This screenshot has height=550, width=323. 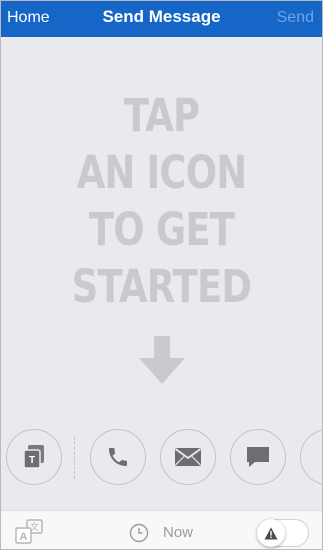 I want to click on phone-button, so click(x=118, y=457).